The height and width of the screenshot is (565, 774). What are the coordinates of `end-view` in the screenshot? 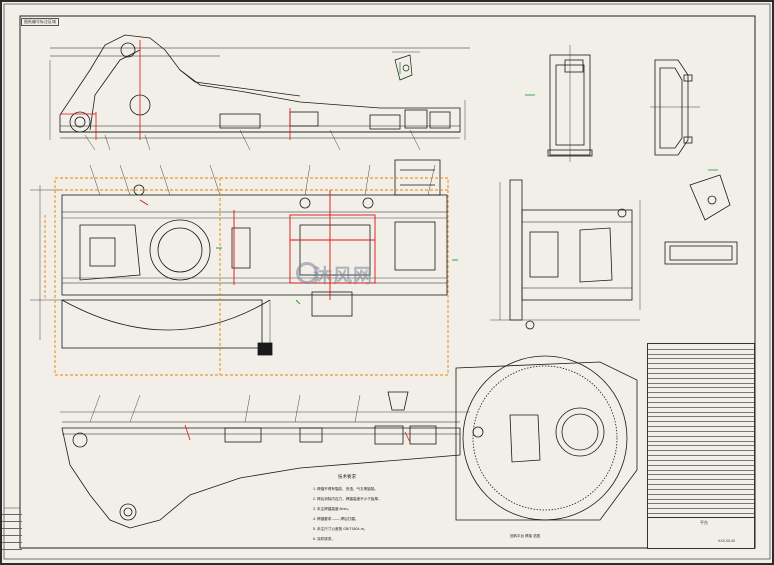 It's located at (565, 254).